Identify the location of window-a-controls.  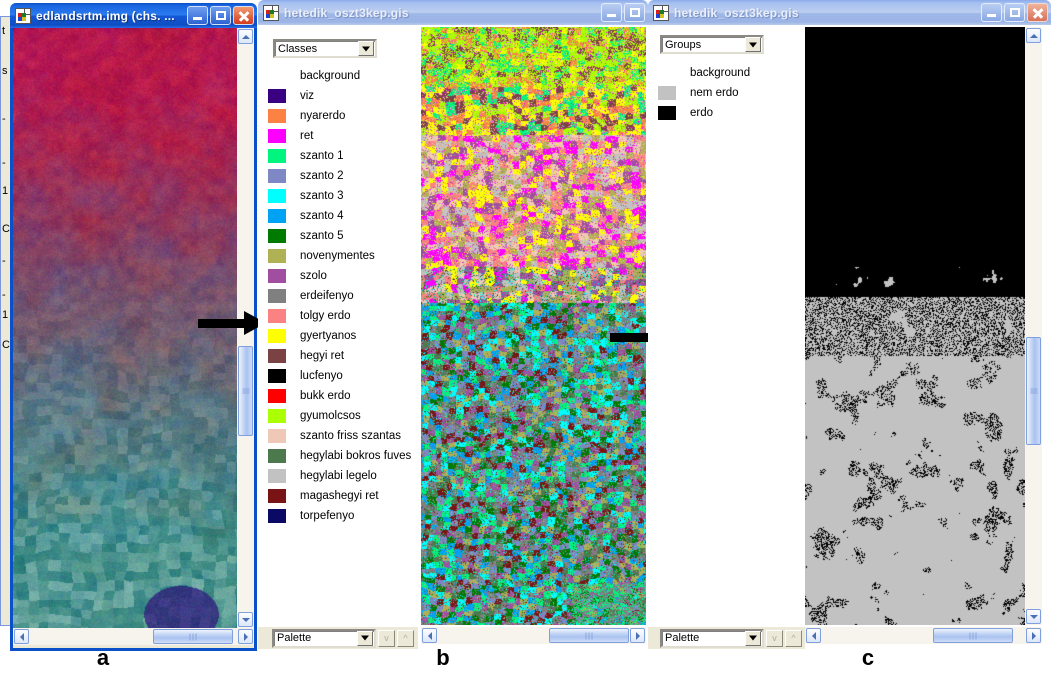
(219, 15).